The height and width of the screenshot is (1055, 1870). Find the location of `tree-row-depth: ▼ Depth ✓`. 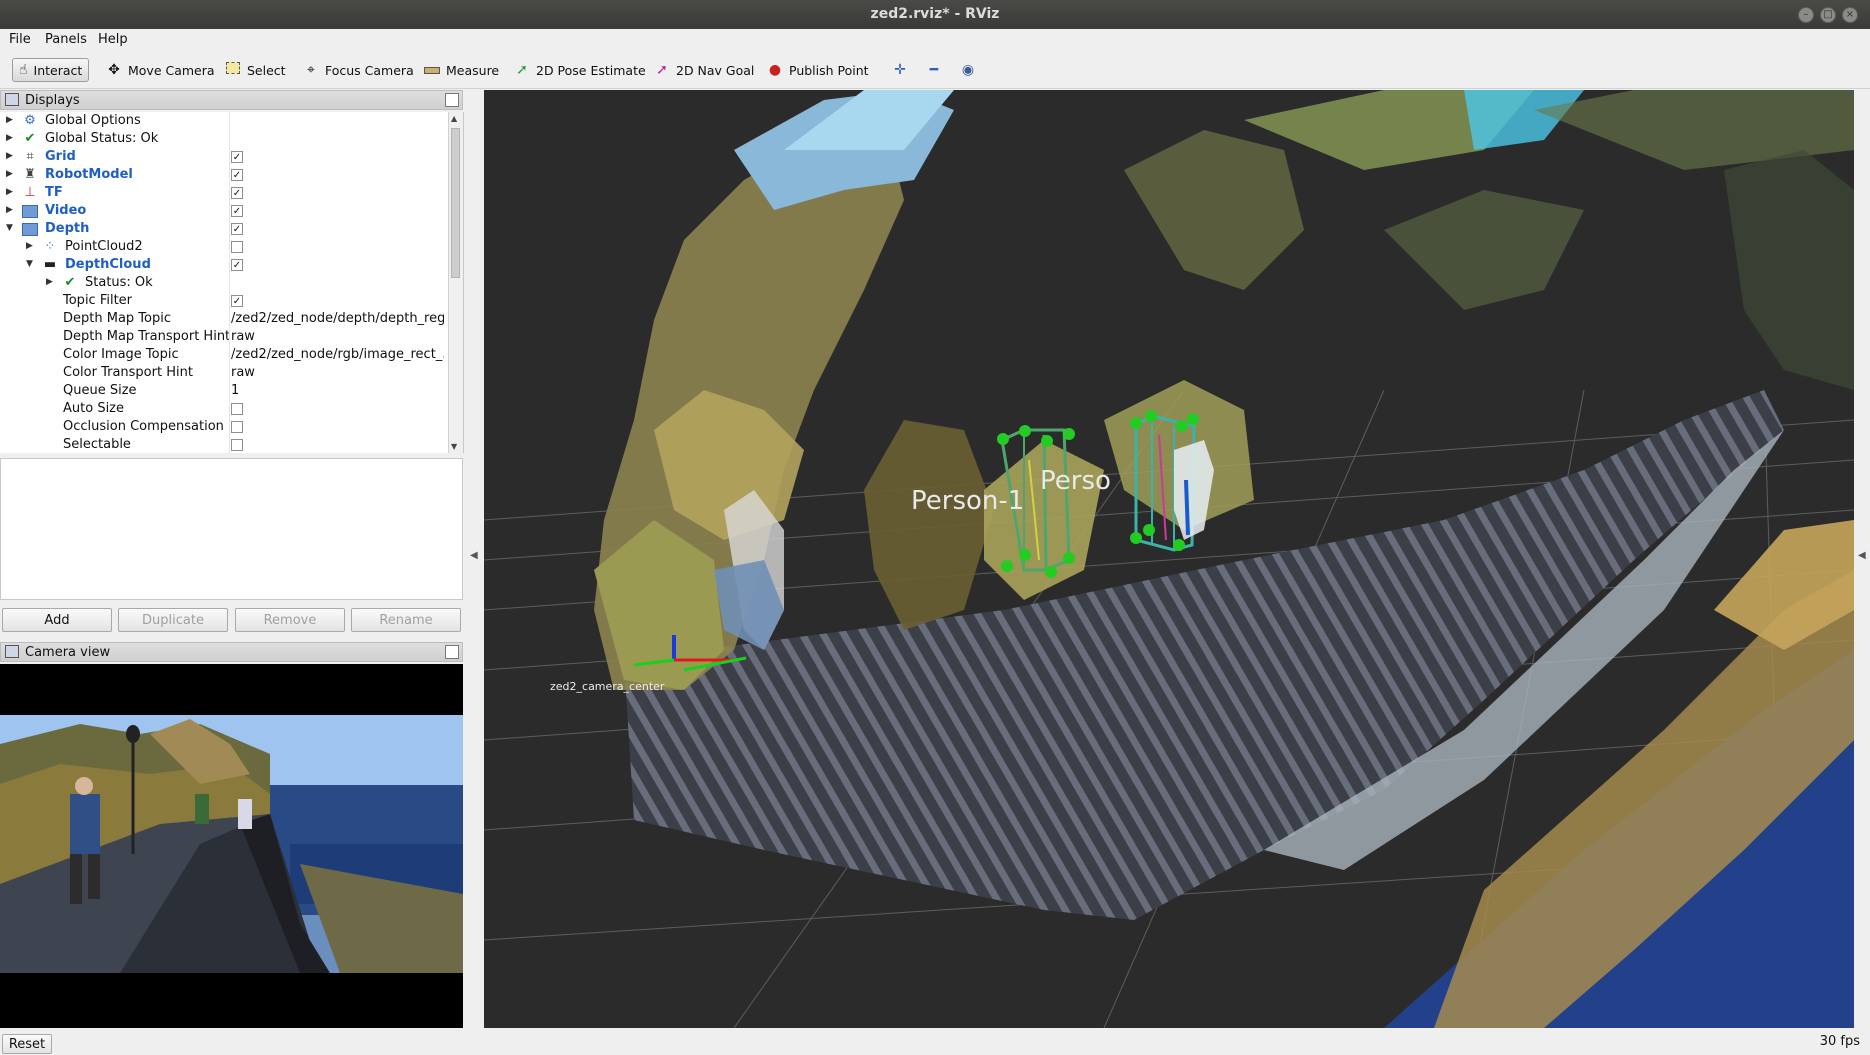

tree-row-depth: ▼ Depth ✓ is located at coordinates (224, 229).